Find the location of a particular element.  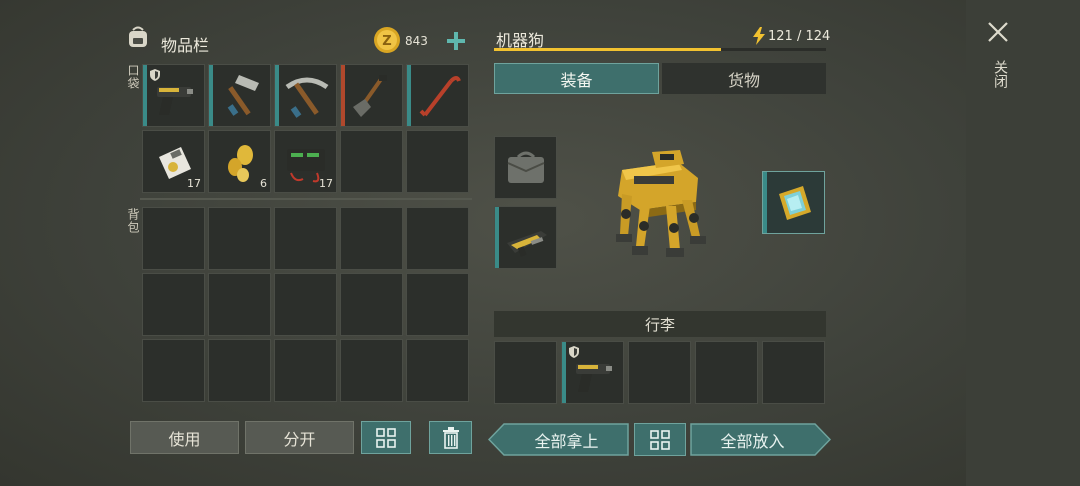

close-button: 关闭 is located at coordinates (999, 65).